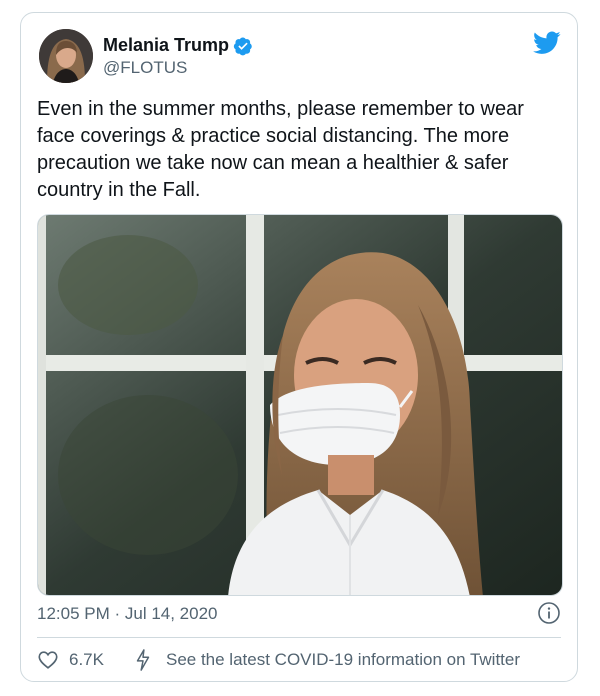  What do you see at coordinates (547, 43) in the screenshot?
I see `twitter-bird-icon` at bounding box center [547, 43].